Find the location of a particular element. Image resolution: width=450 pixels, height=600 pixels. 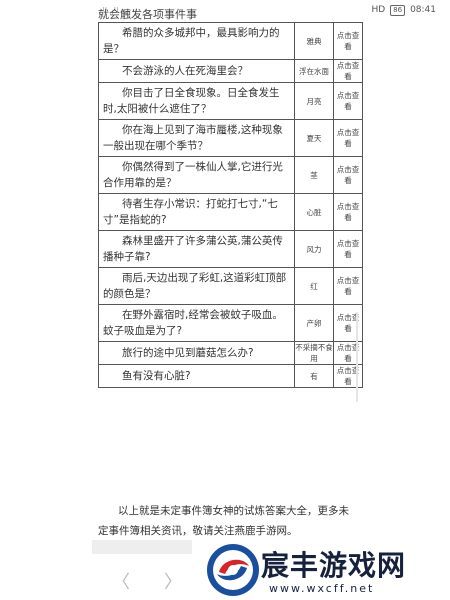

clipped-text: 就会触发各项事件事 is located at coordinates (147, 14).